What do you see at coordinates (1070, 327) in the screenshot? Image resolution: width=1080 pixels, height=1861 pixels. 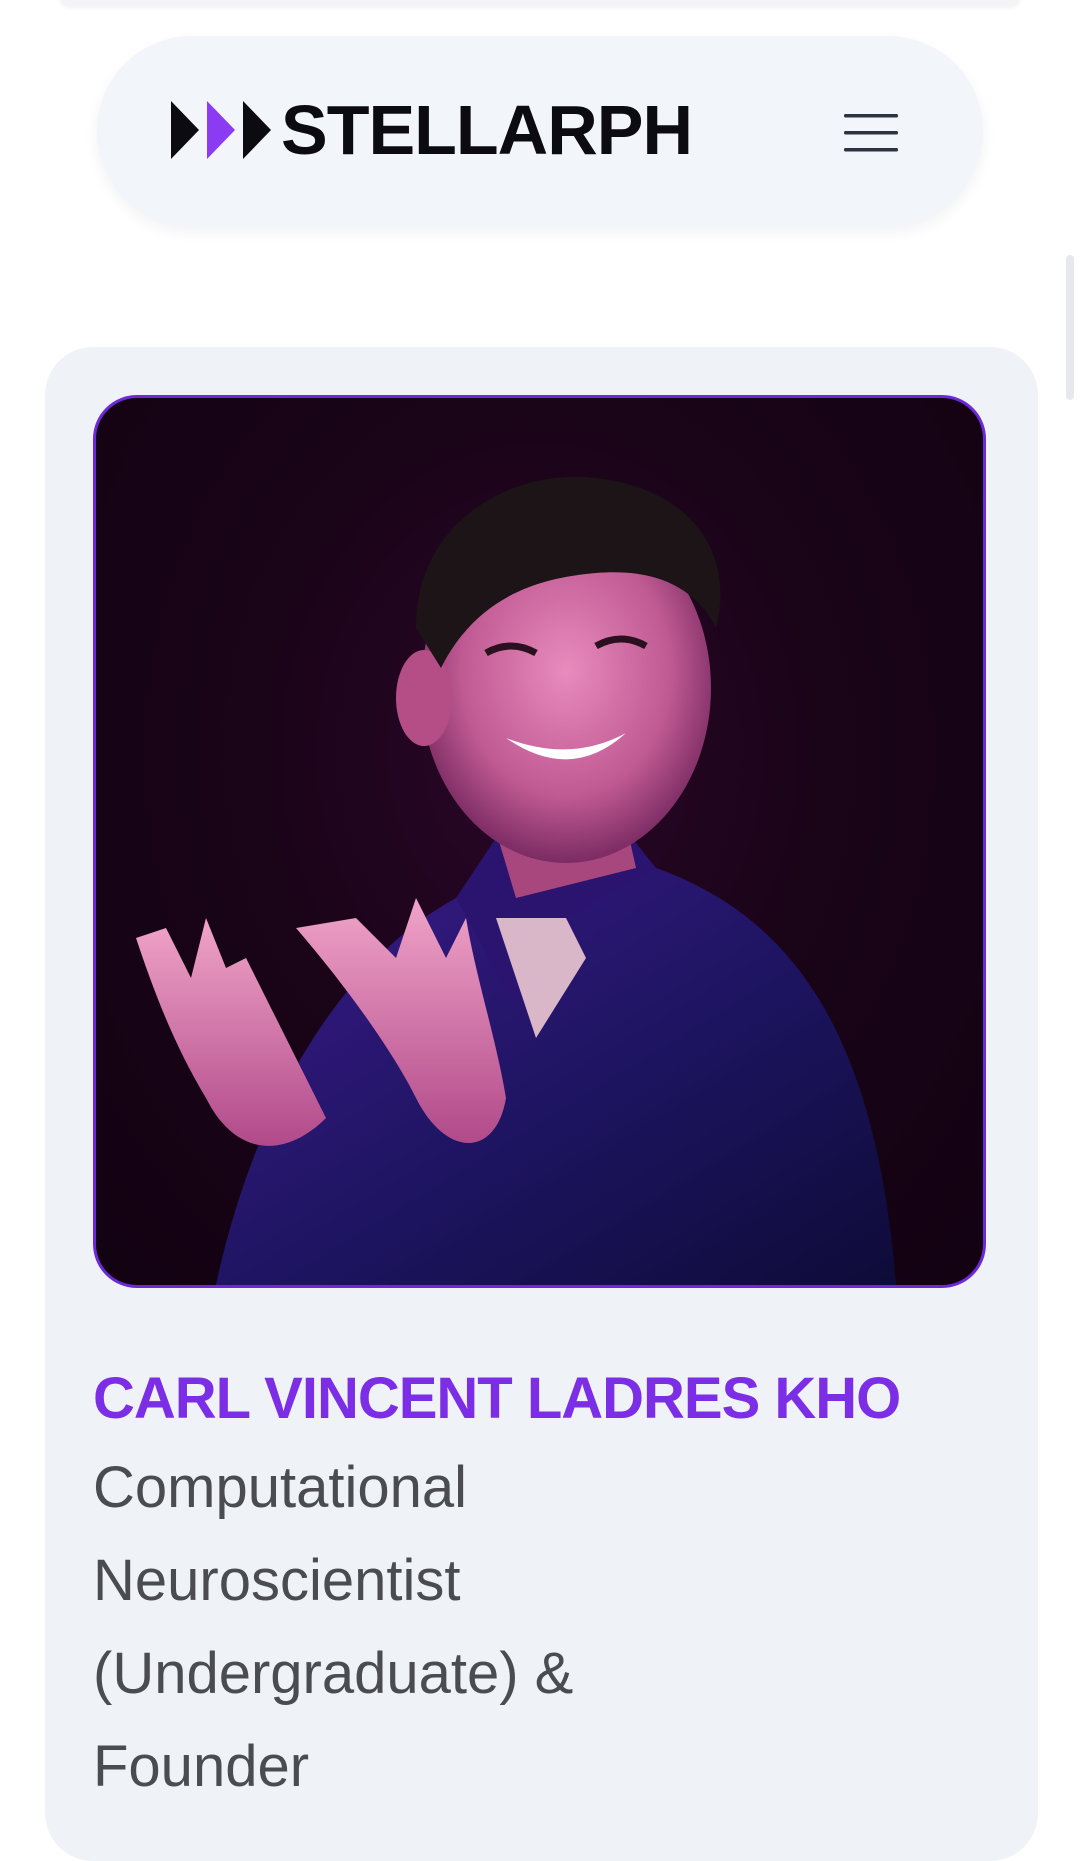 I see `scrollbar` at bounding box center [1070, 327].